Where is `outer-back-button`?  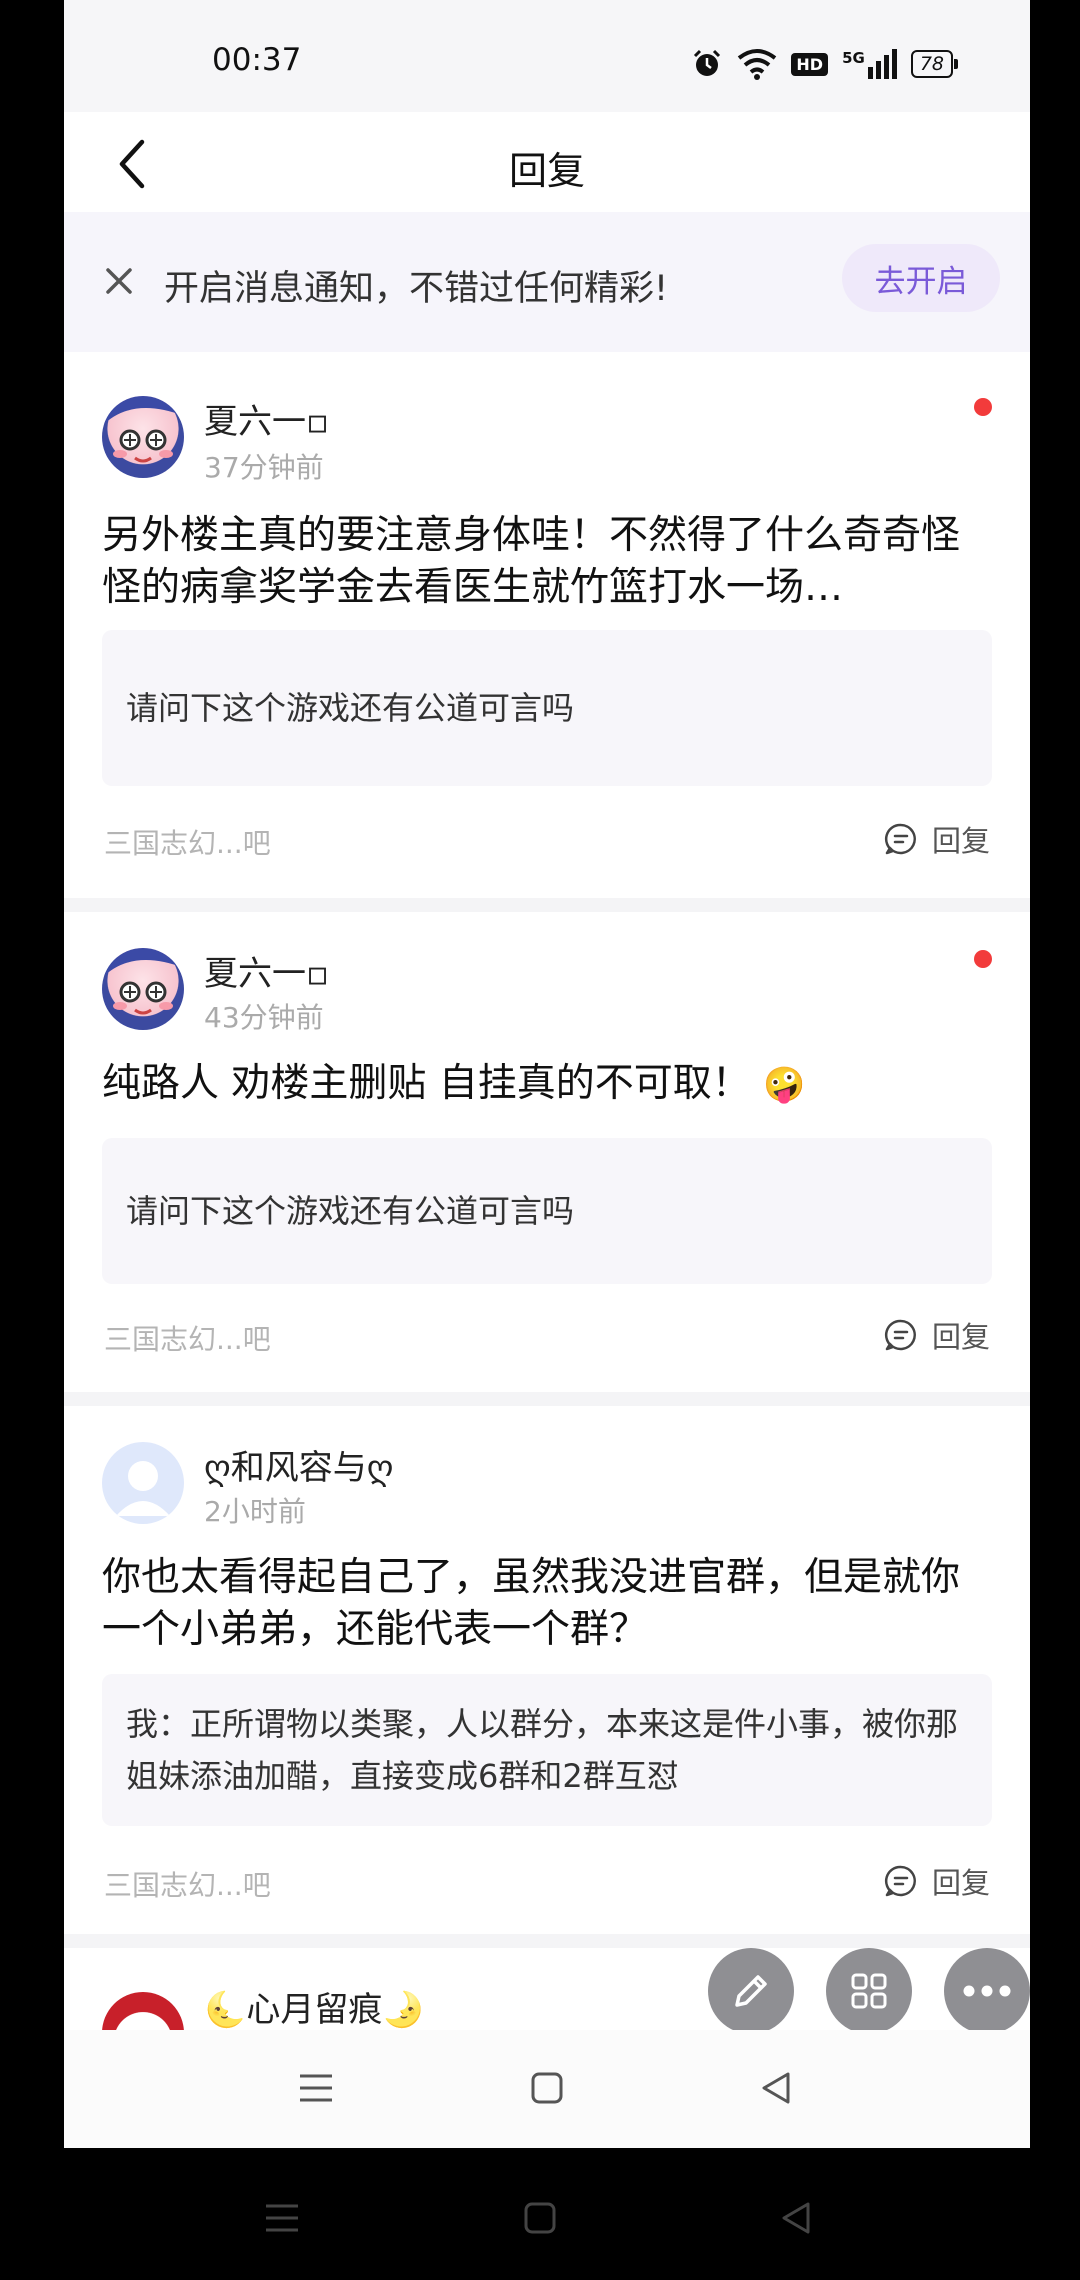 outer-back-button is located at coordinates (796, 2218).